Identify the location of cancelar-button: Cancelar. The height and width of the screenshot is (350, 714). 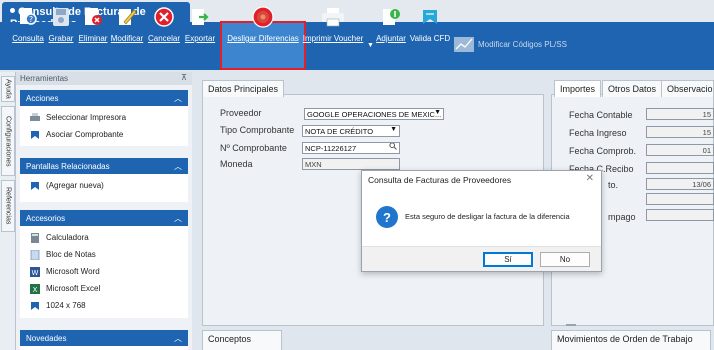
(164, 24).